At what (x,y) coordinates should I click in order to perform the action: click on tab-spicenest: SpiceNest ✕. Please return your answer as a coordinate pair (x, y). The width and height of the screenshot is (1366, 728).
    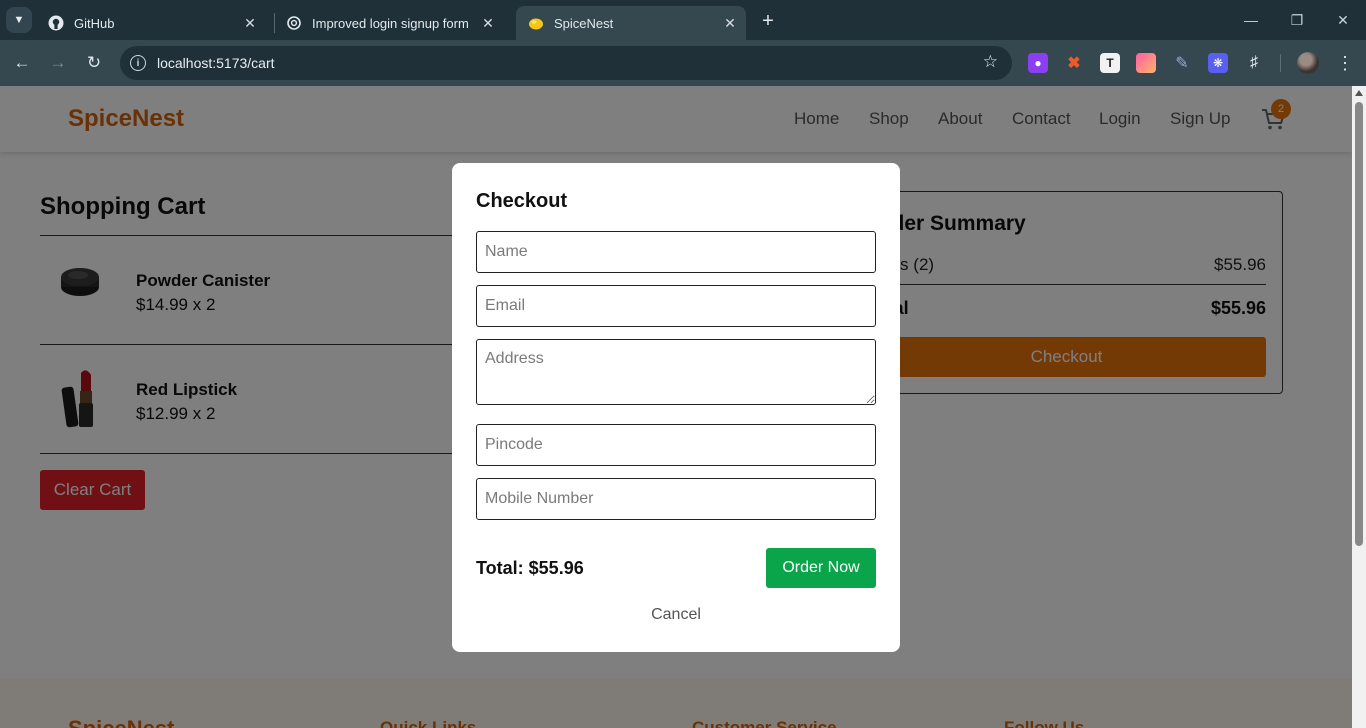
    Looking at the image, I should click on (631, 23).